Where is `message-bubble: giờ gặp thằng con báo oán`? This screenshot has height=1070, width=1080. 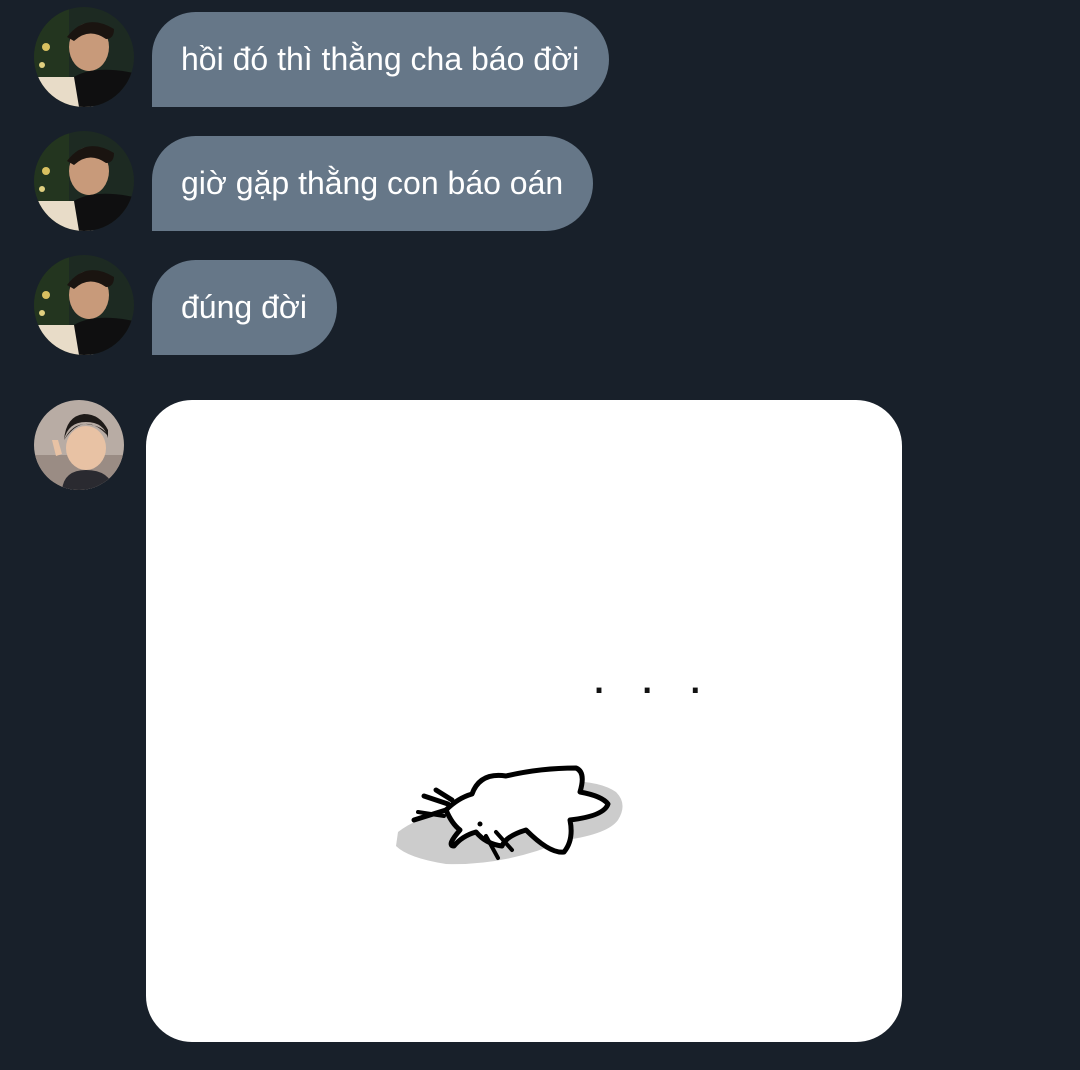 message-bubble: giờ gặp thằng con báo oán is located at coordinates (373, 183).